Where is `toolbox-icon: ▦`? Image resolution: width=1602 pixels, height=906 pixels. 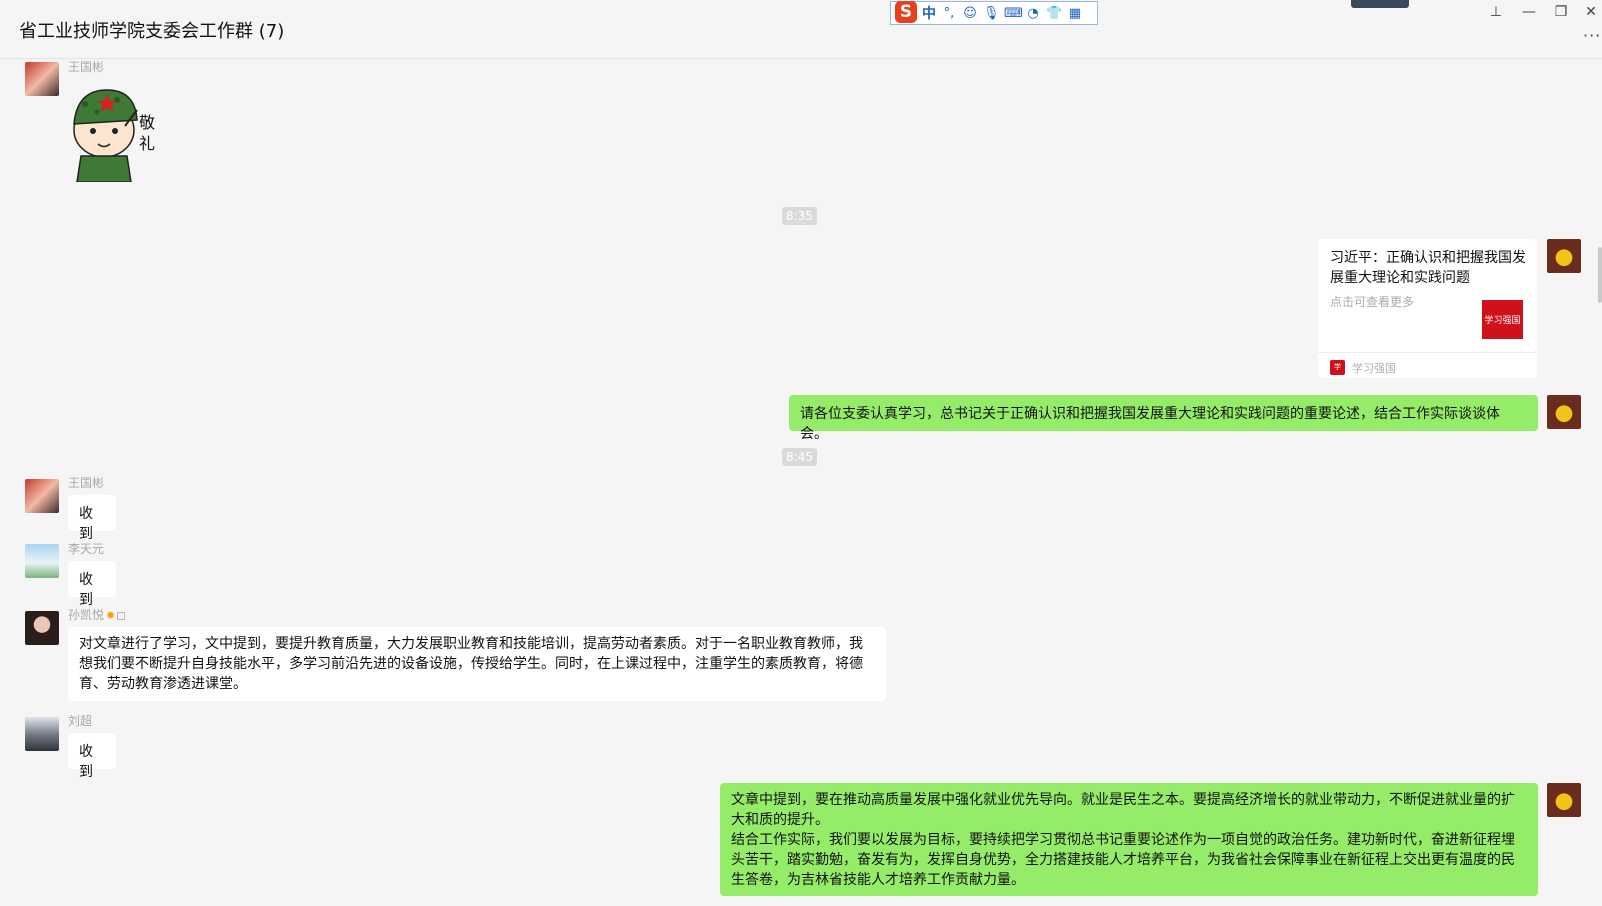
toolbox-icon: ▦ is located at coordinates (1075, 13).